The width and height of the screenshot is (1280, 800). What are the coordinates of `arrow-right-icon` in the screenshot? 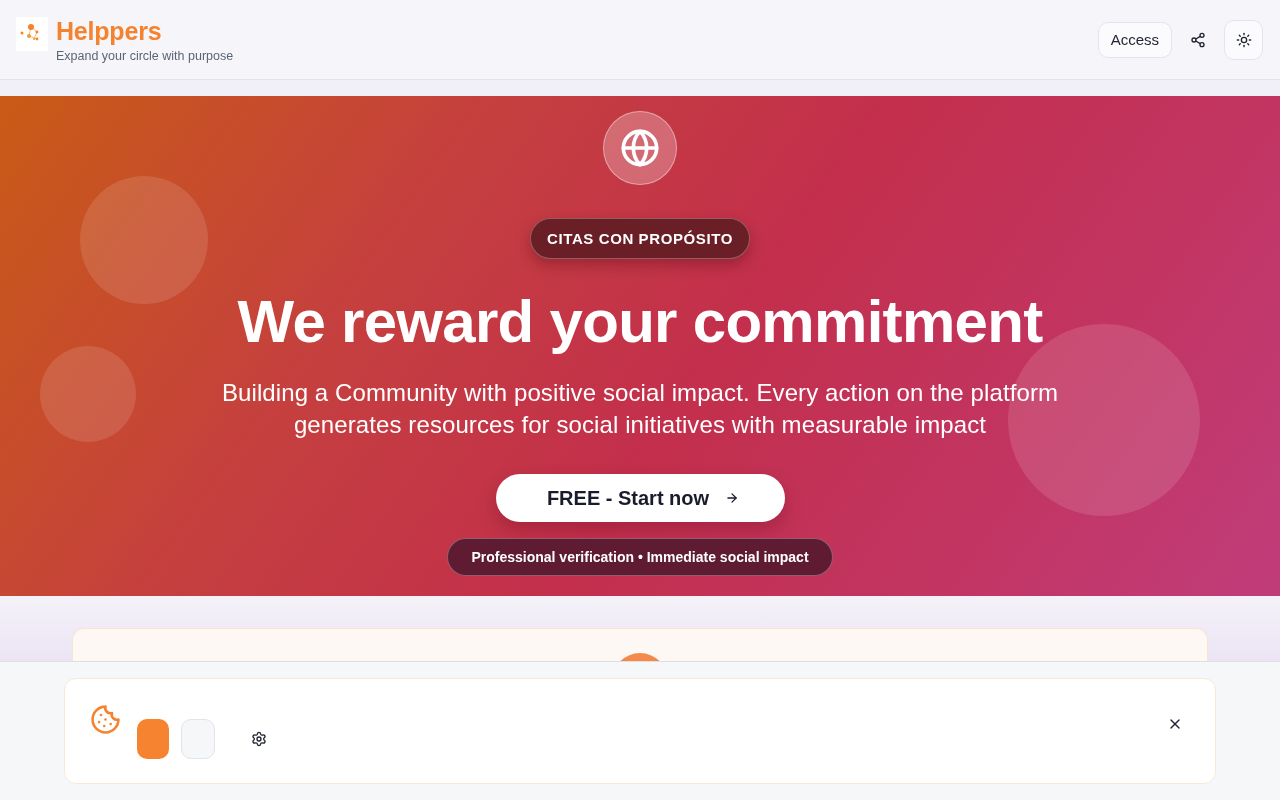 It's located at (732, 498).